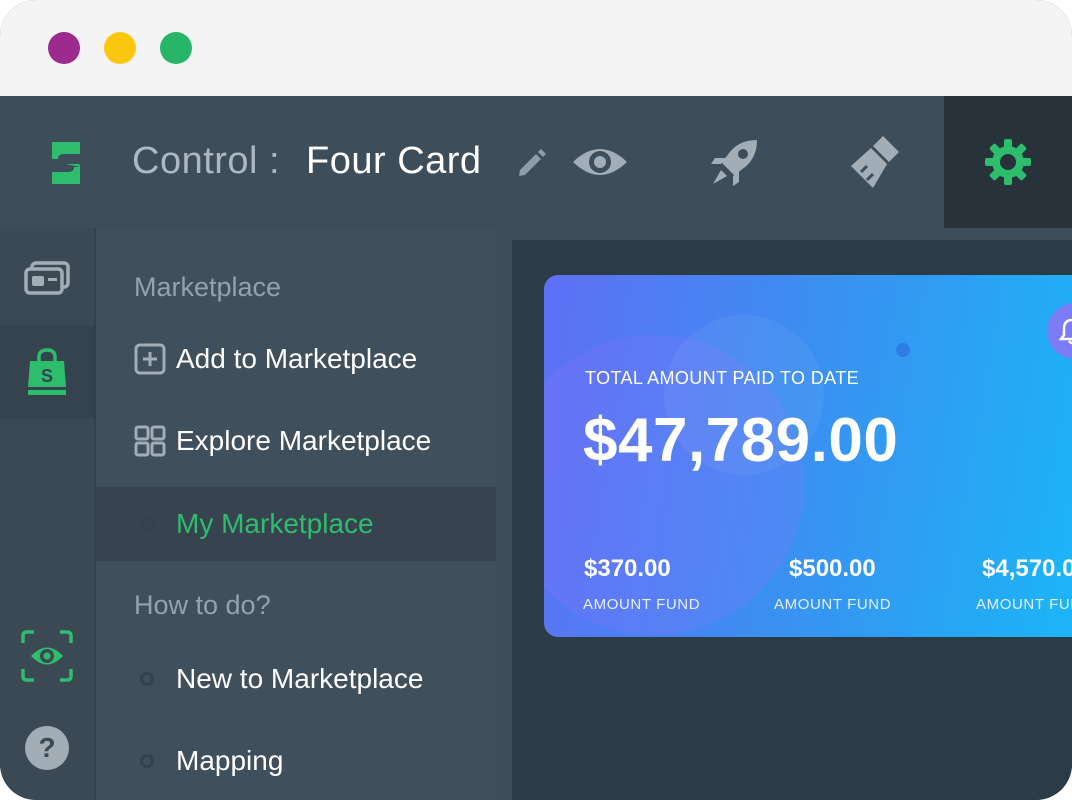 The height and width of the screenshot is (800, 1072). Describe the element at coordinates (150, 359) in the screenshot. I see `plus-square-icon` at that location.